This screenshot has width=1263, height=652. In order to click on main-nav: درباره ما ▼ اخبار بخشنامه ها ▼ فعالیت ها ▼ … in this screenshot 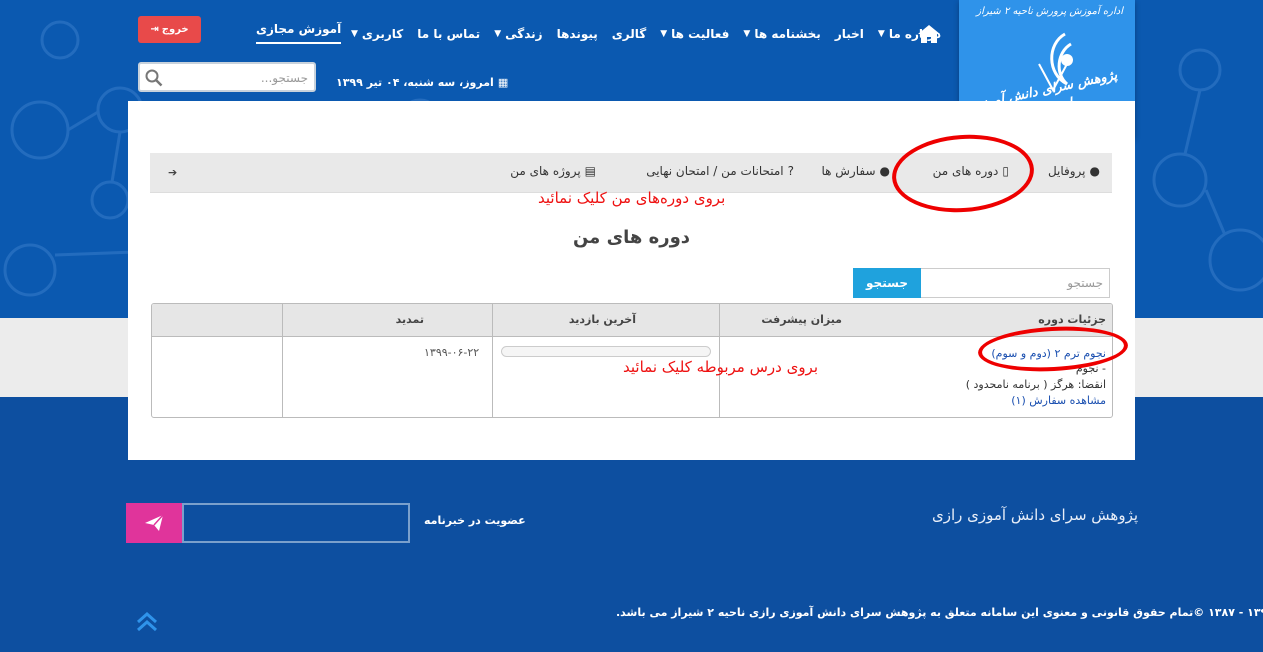, I will do `click(646, 34)`.